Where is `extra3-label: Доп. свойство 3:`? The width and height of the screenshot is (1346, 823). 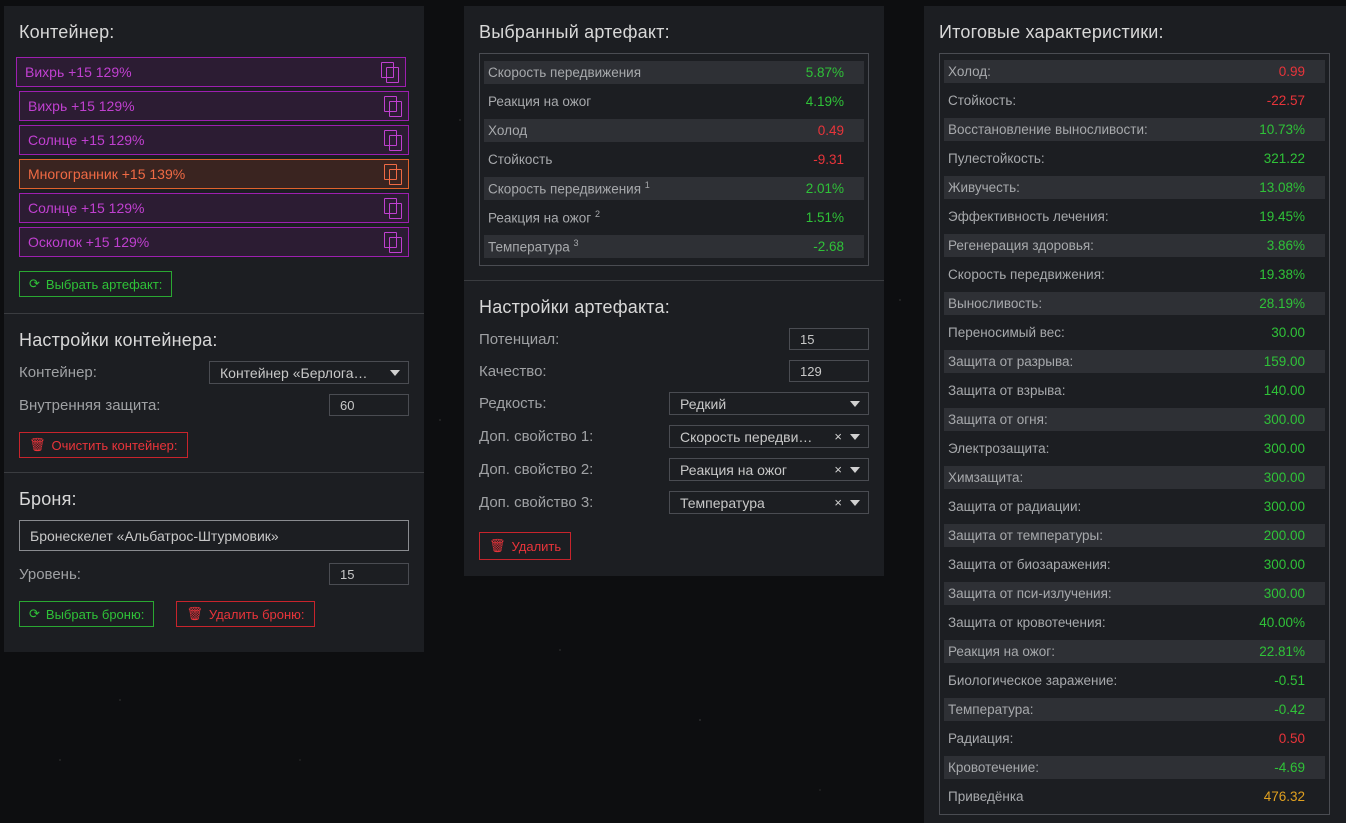
extra3-label: Доп. свойство 3: is located at coordinates (536, 502).